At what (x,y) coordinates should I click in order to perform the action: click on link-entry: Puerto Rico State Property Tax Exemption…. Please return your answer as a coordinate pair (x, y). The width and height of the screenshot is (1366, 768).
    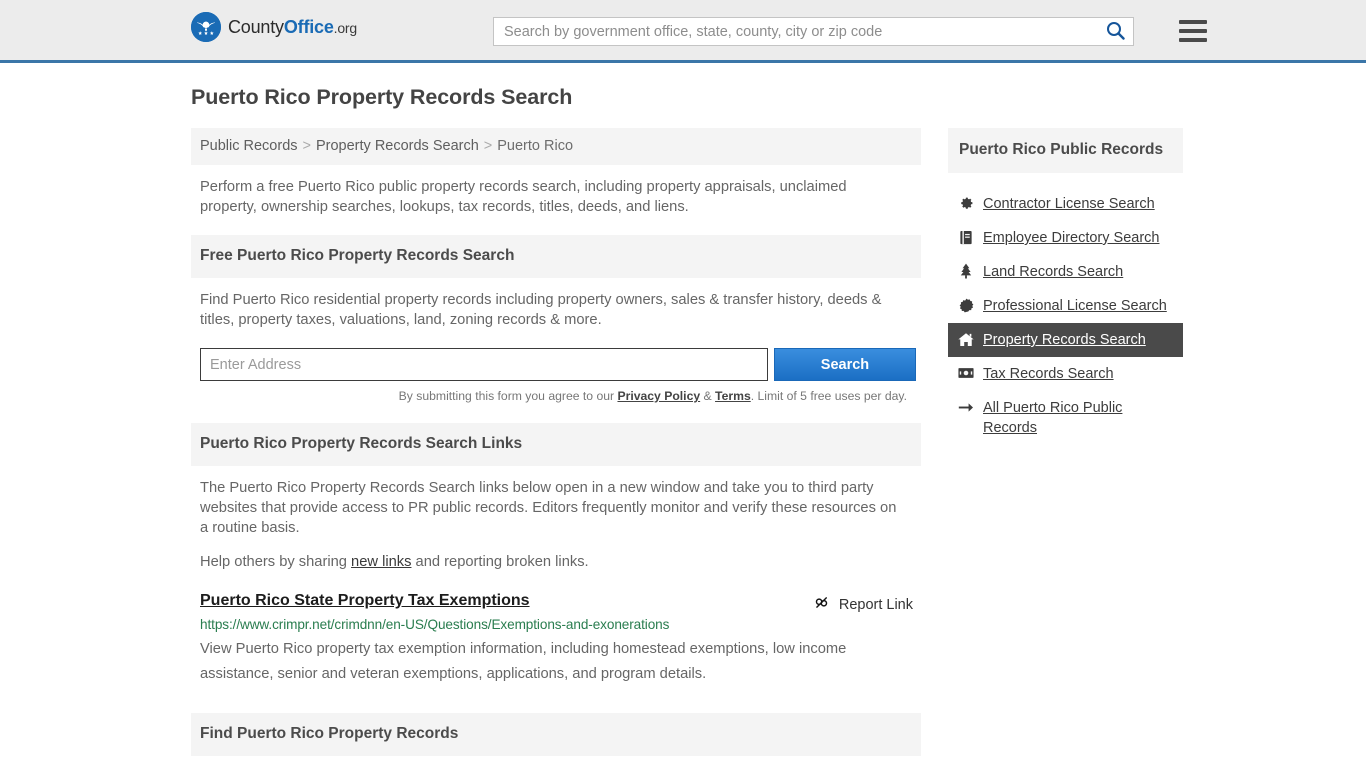
    Looking at the image, I should click on (558, 639).